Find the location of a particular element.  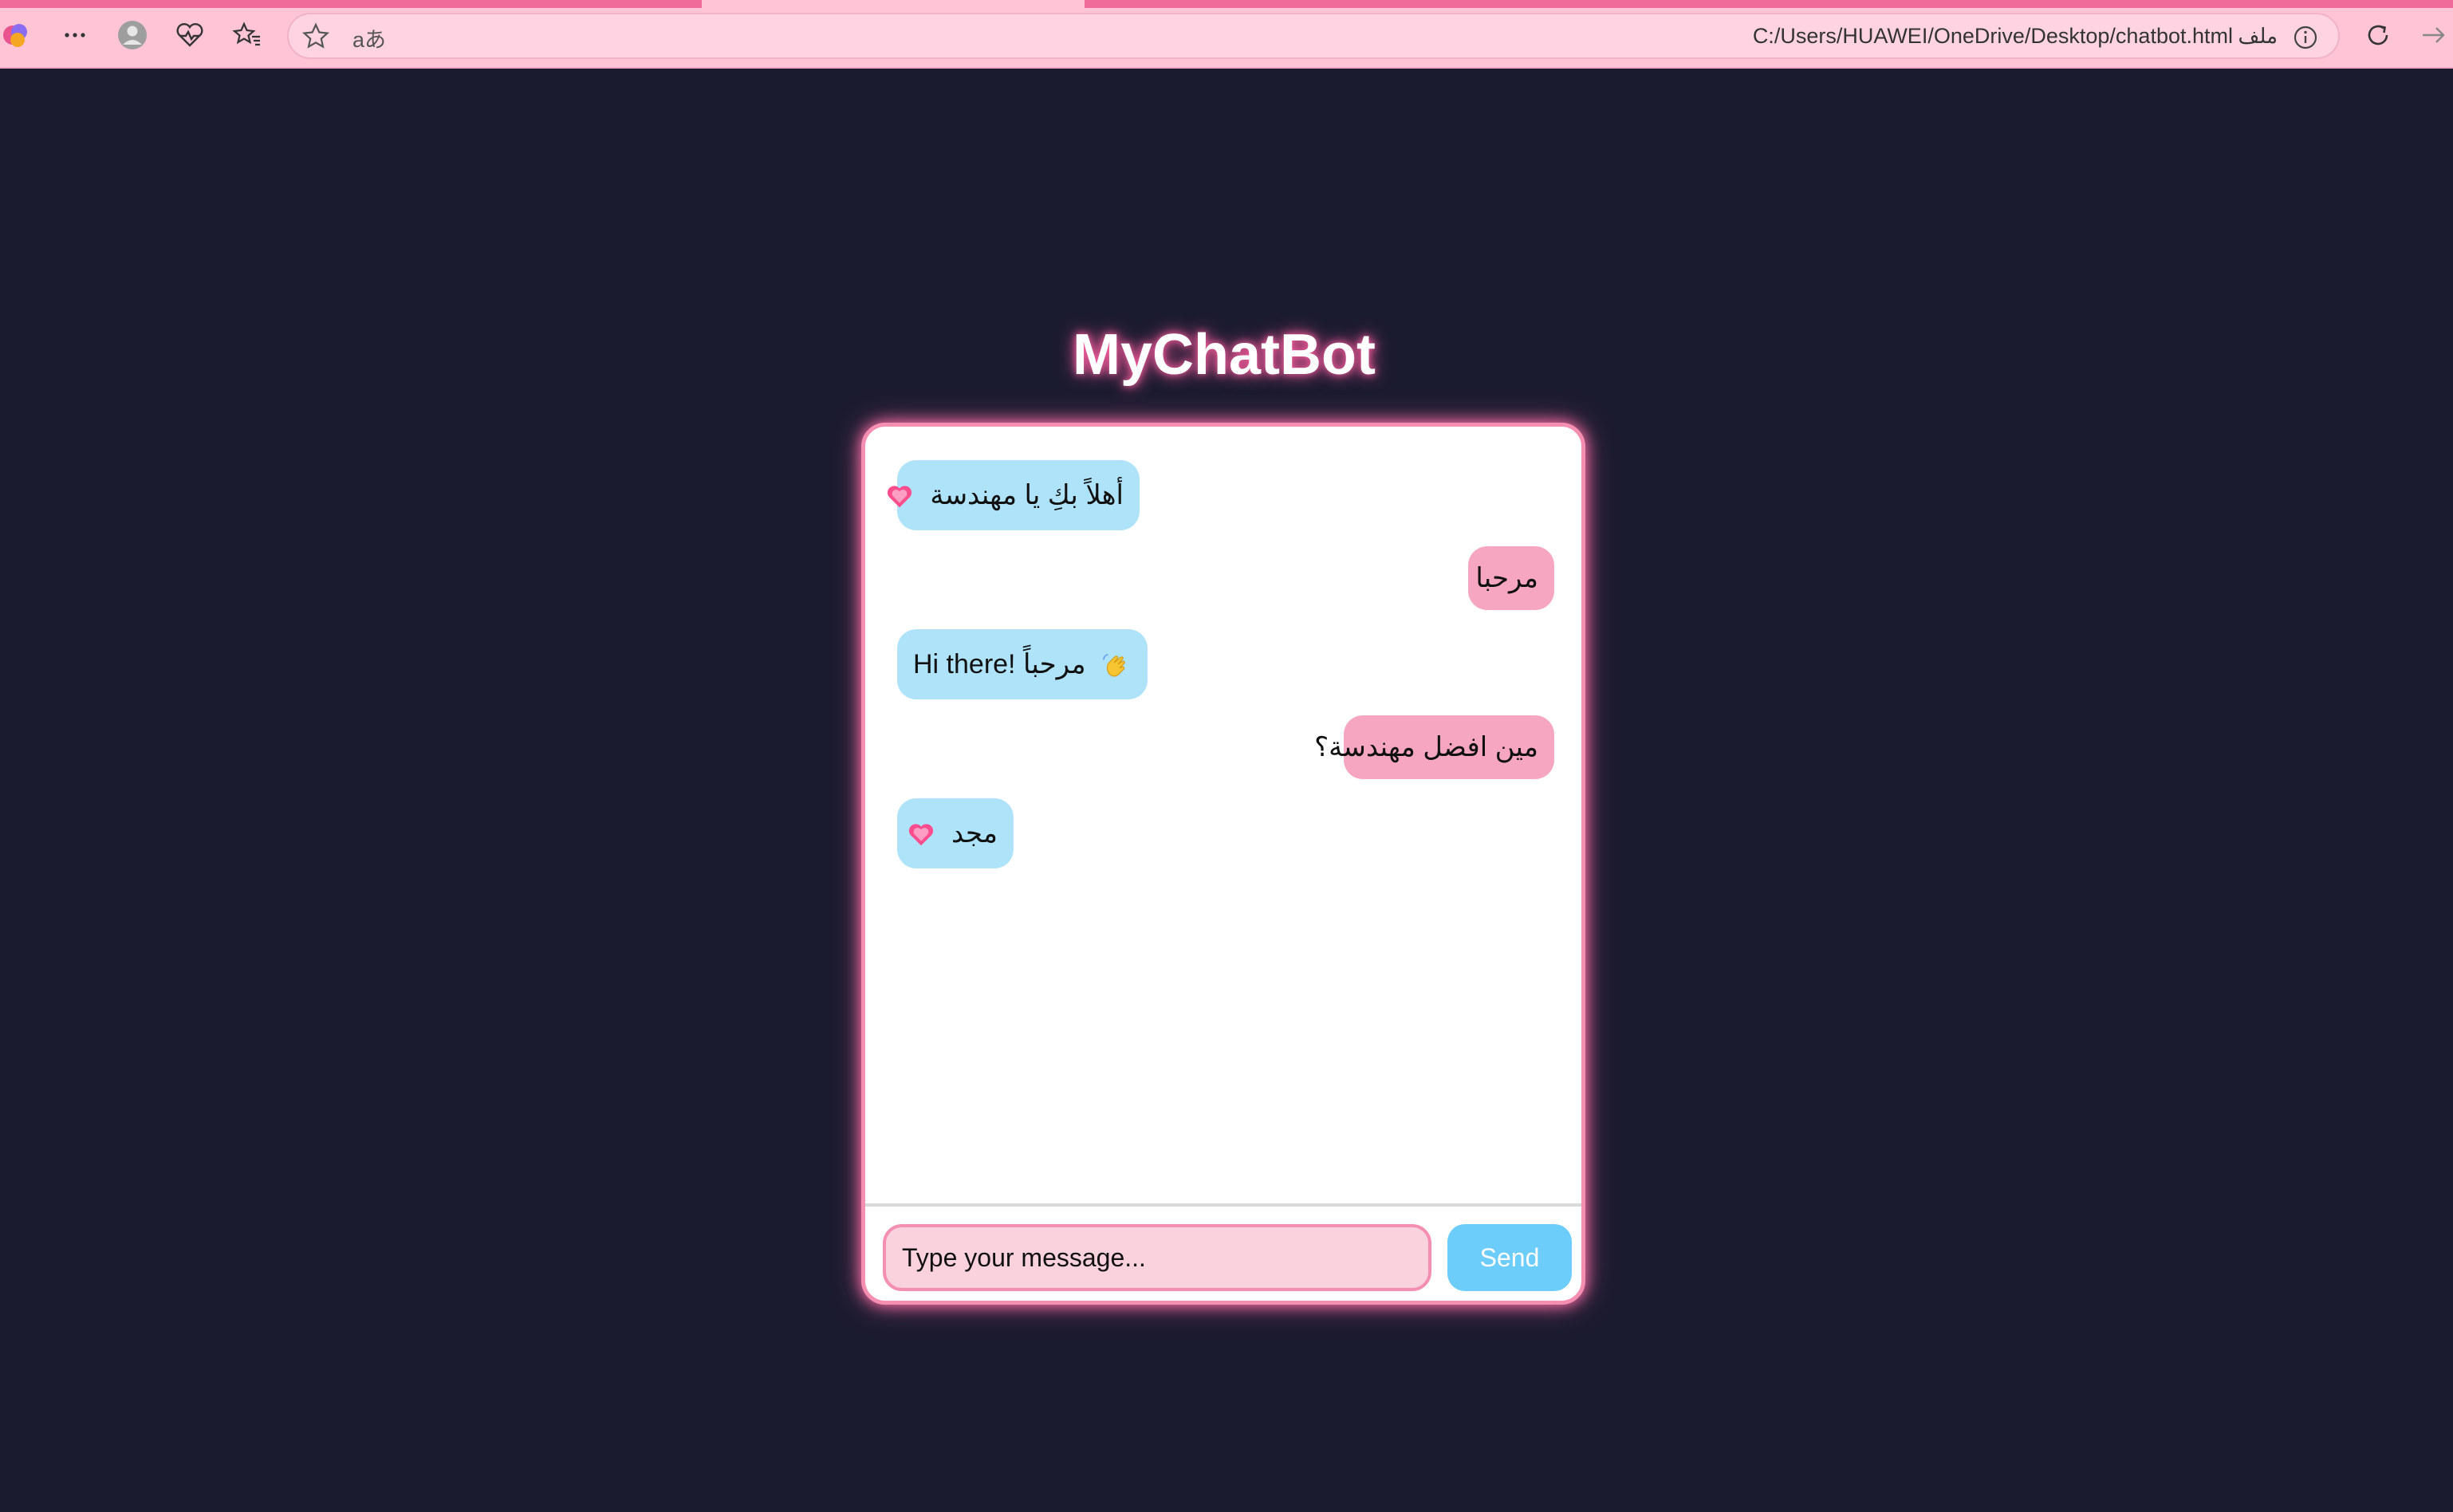

message-user: مين افضل مهندسة؟ is located at coordinates (1434, 747).